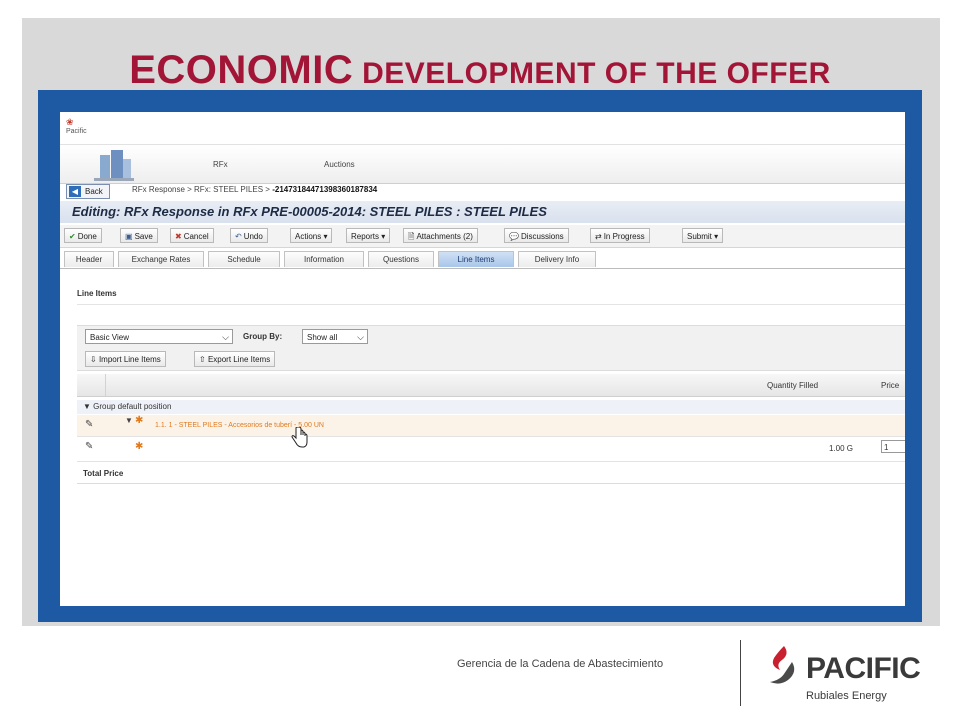 This screenshot has height=720, width=960. I want to click on footer-caption: Gerencia de la Cadena de Abastecimiento, so click(560, 664).